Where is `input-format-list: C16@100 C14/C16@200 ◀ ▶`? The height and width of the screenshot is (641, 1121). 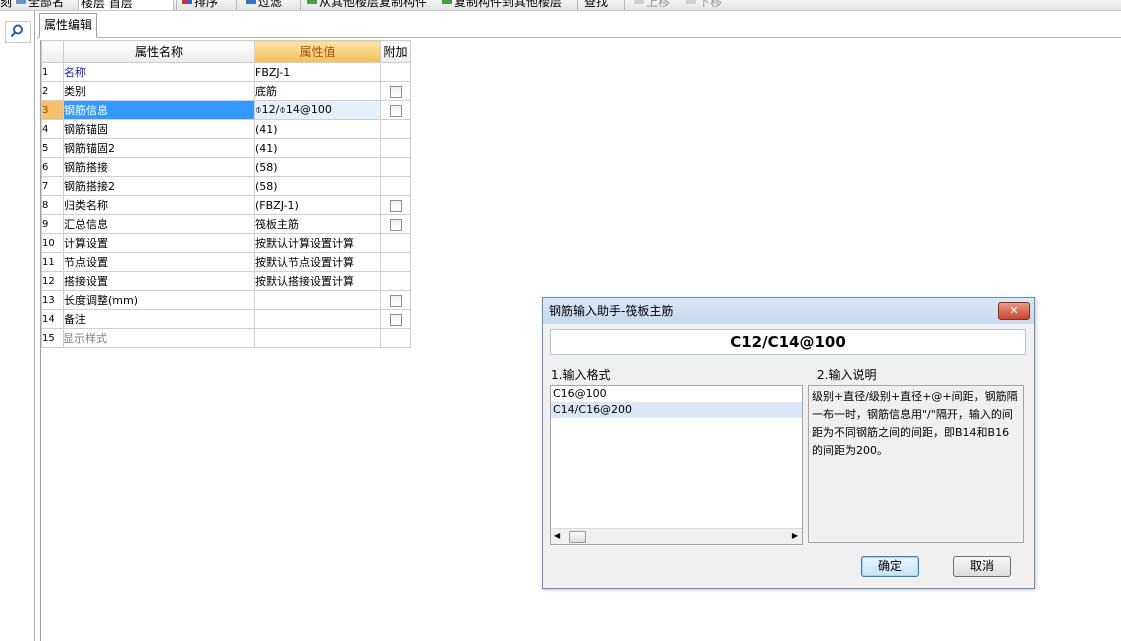 input-format-list: C16@100 C14/C16@200 ◀ ▶ is located at coordinates (676, 465).